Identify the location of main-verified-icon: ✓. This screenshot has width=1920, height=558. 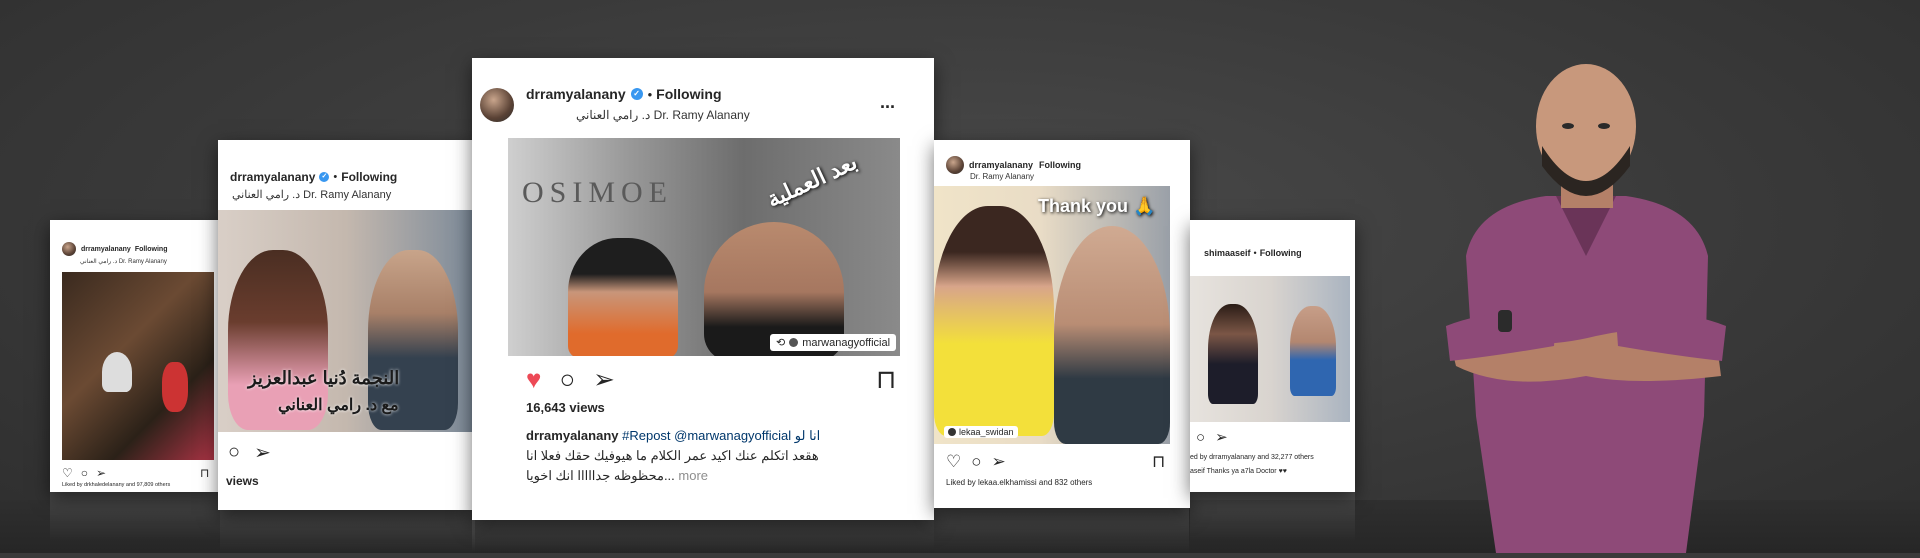
(636, 94).